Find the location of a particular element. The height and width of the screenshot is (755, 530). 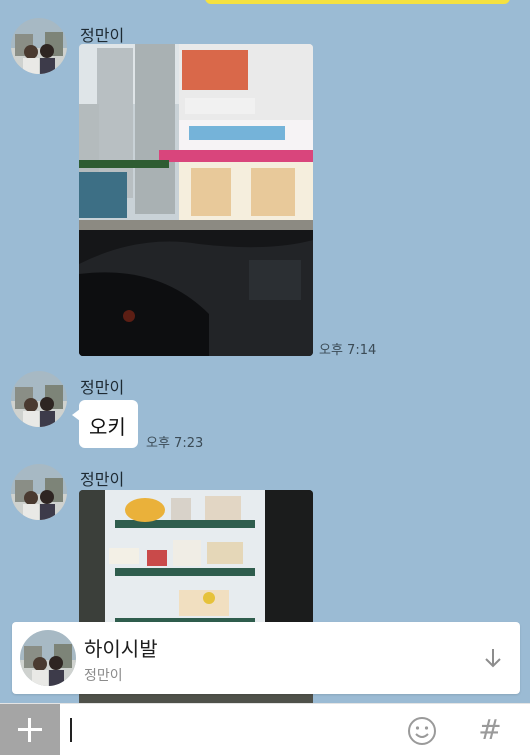

new-message-notice: 하이시발 정만이 is located at coordinates (266, 658).